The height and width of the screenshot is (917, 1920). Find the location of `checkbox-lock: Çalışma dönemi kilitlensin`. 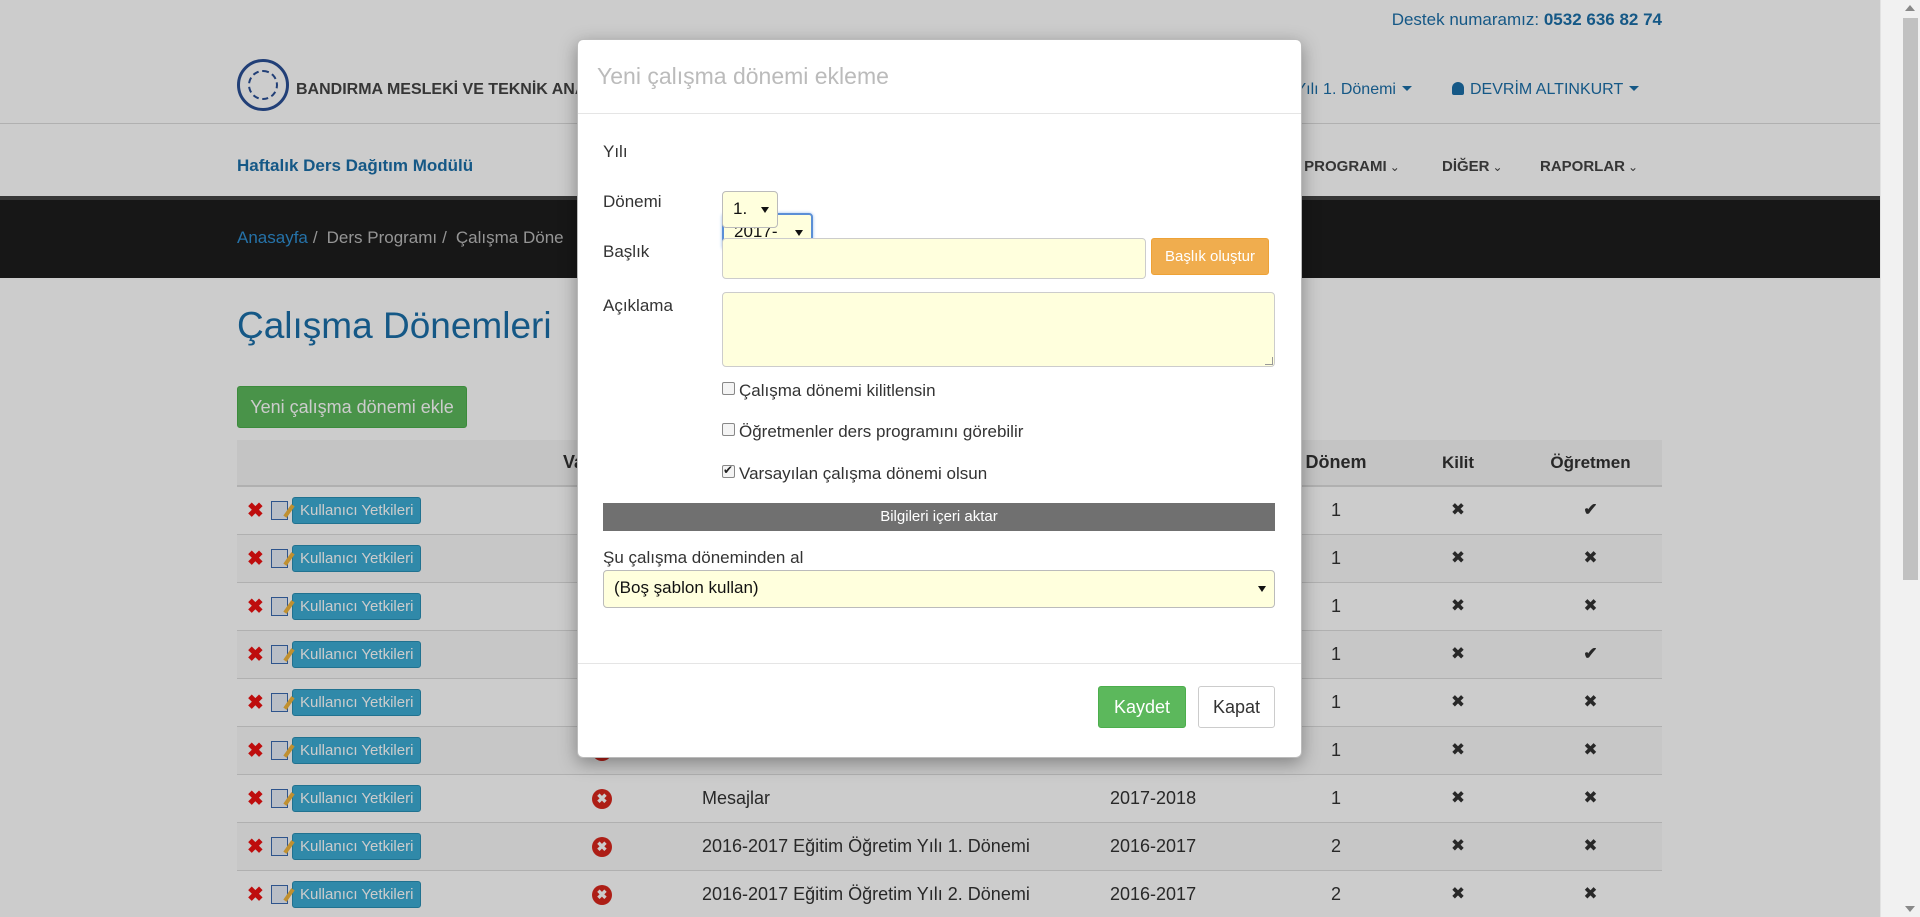

checkbox-lock: Çalışma dönemi kilitlensin is located at coordinates (829, 391).